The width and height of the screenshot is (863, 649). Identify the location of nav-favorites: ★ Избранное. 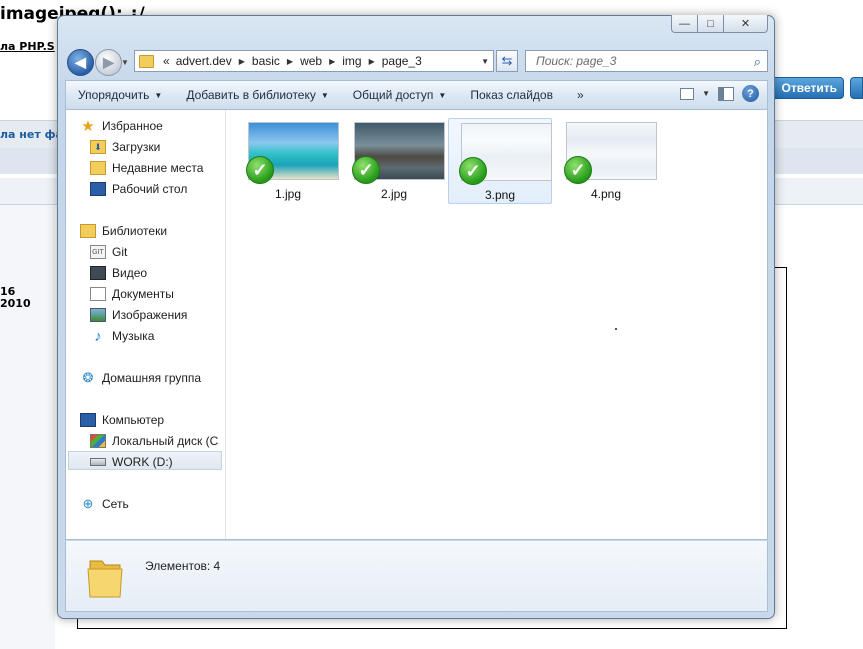
(121, 126).